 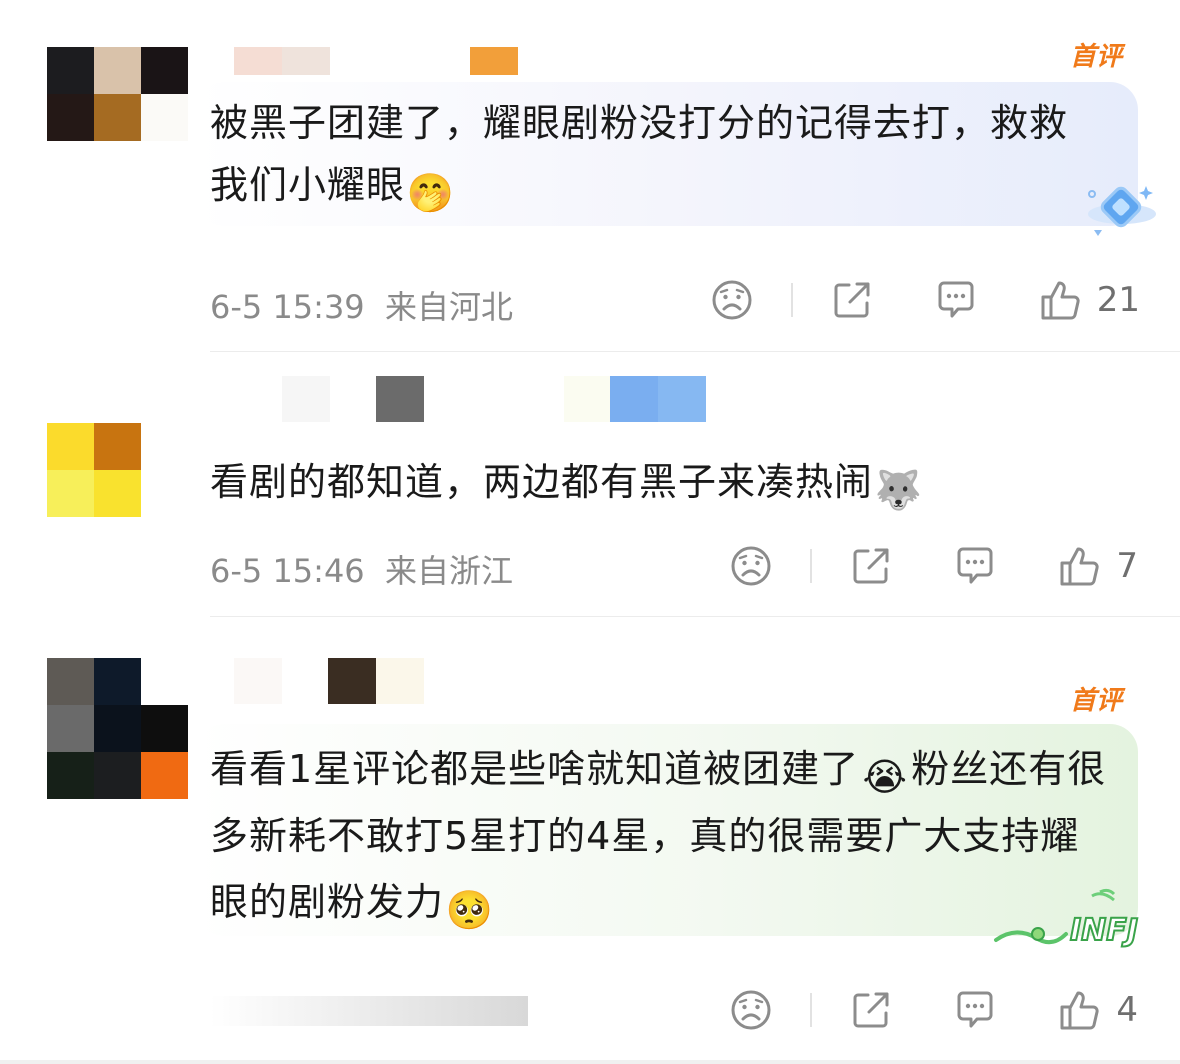 What do you see at coordinates (287, 571) in the screenshot?
I see `comment-time: 6-5 15:46` at bounding box center [287, 571].